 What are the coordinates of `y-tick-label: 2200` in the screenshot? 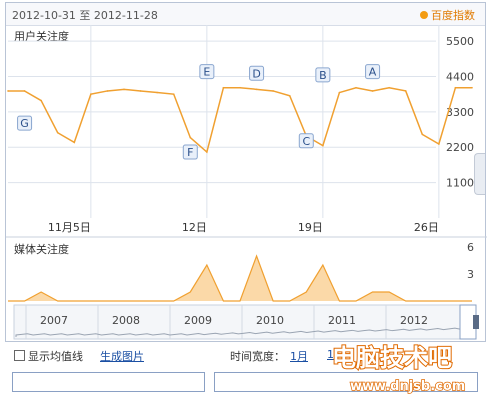 It's located at (460, 147).